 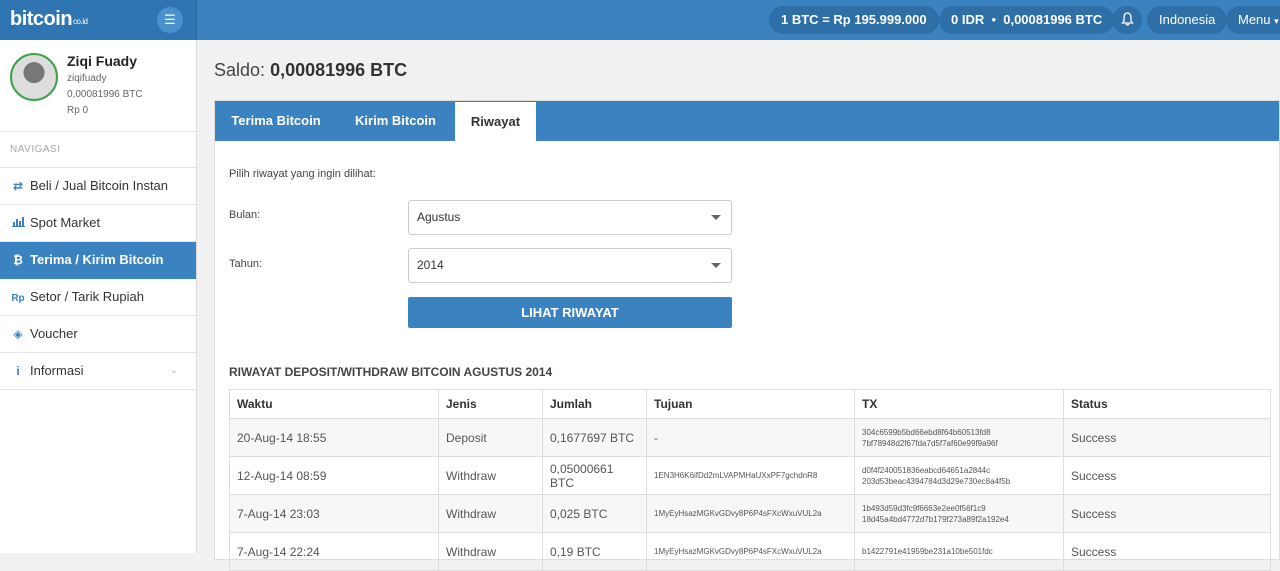 I want to click on form-intro: Pilih riwayat yang ingin dilihat:, so click(x=302, y=174).